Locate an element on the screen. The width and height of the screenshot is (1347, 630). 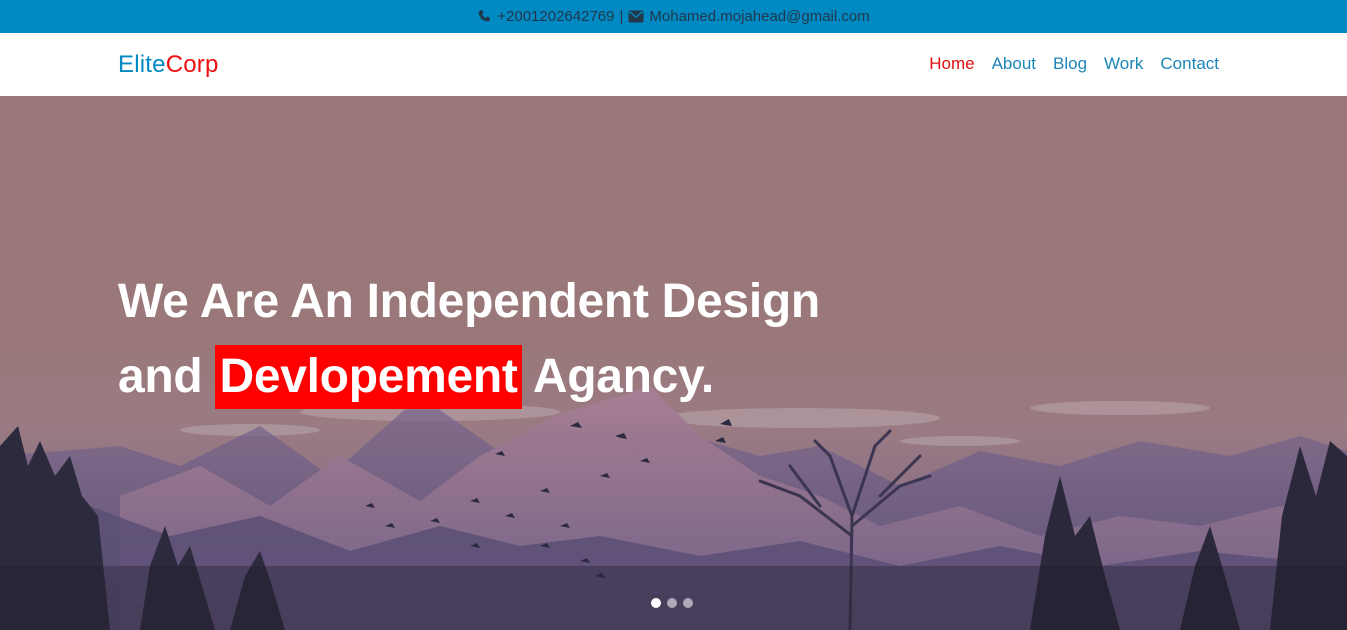
main-nav: Home About Blog Work Contact is located at coordinates (1074, 64).